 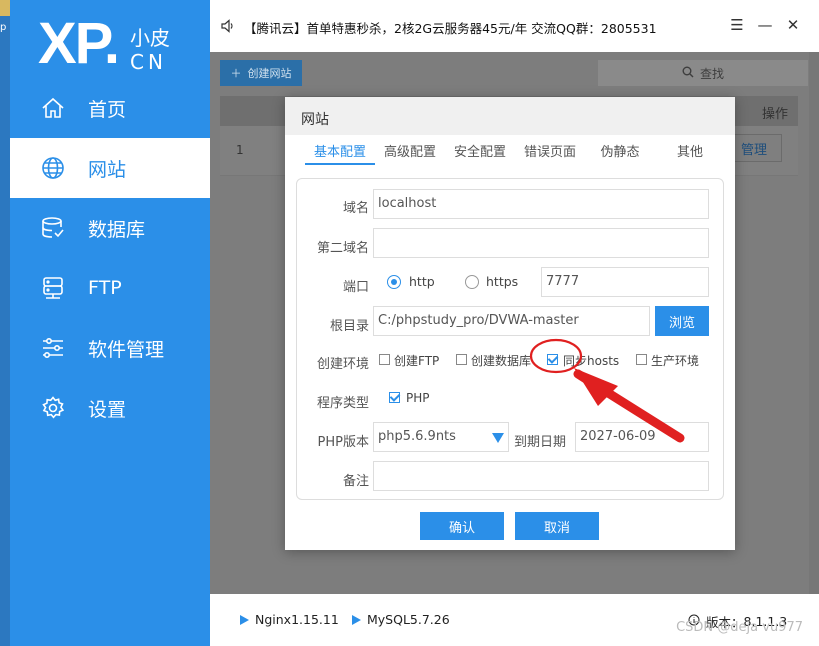 What do you see at coordinates (793, 25) in the screenshot?
I see `close-button: ✕` at bounding box center [793, 25].